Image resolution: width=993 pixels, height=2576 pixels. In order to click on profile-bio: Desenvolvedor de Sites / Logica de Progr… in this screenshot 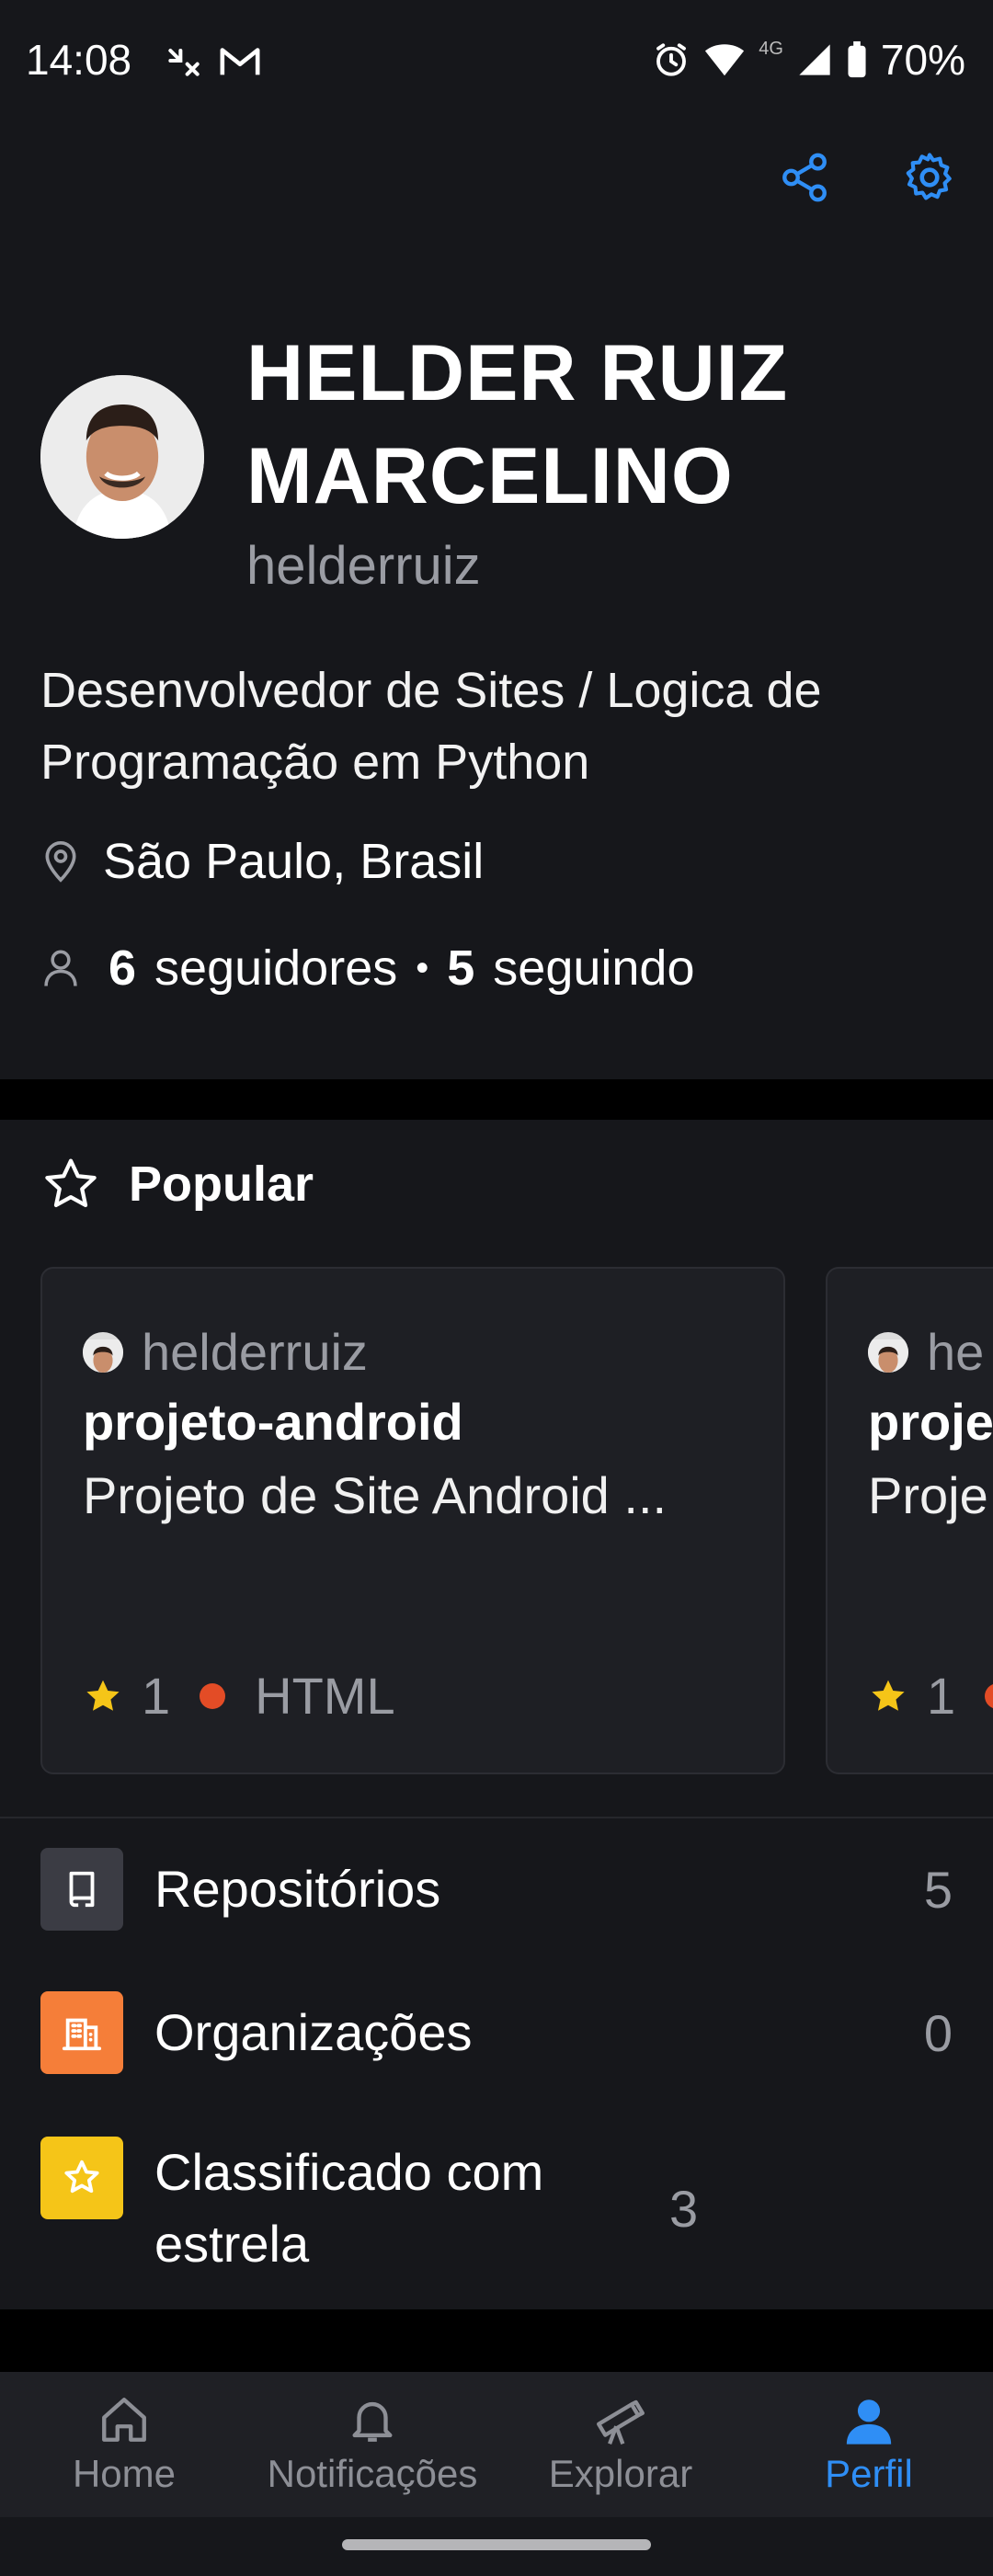, I will do `click(431, 726)`.